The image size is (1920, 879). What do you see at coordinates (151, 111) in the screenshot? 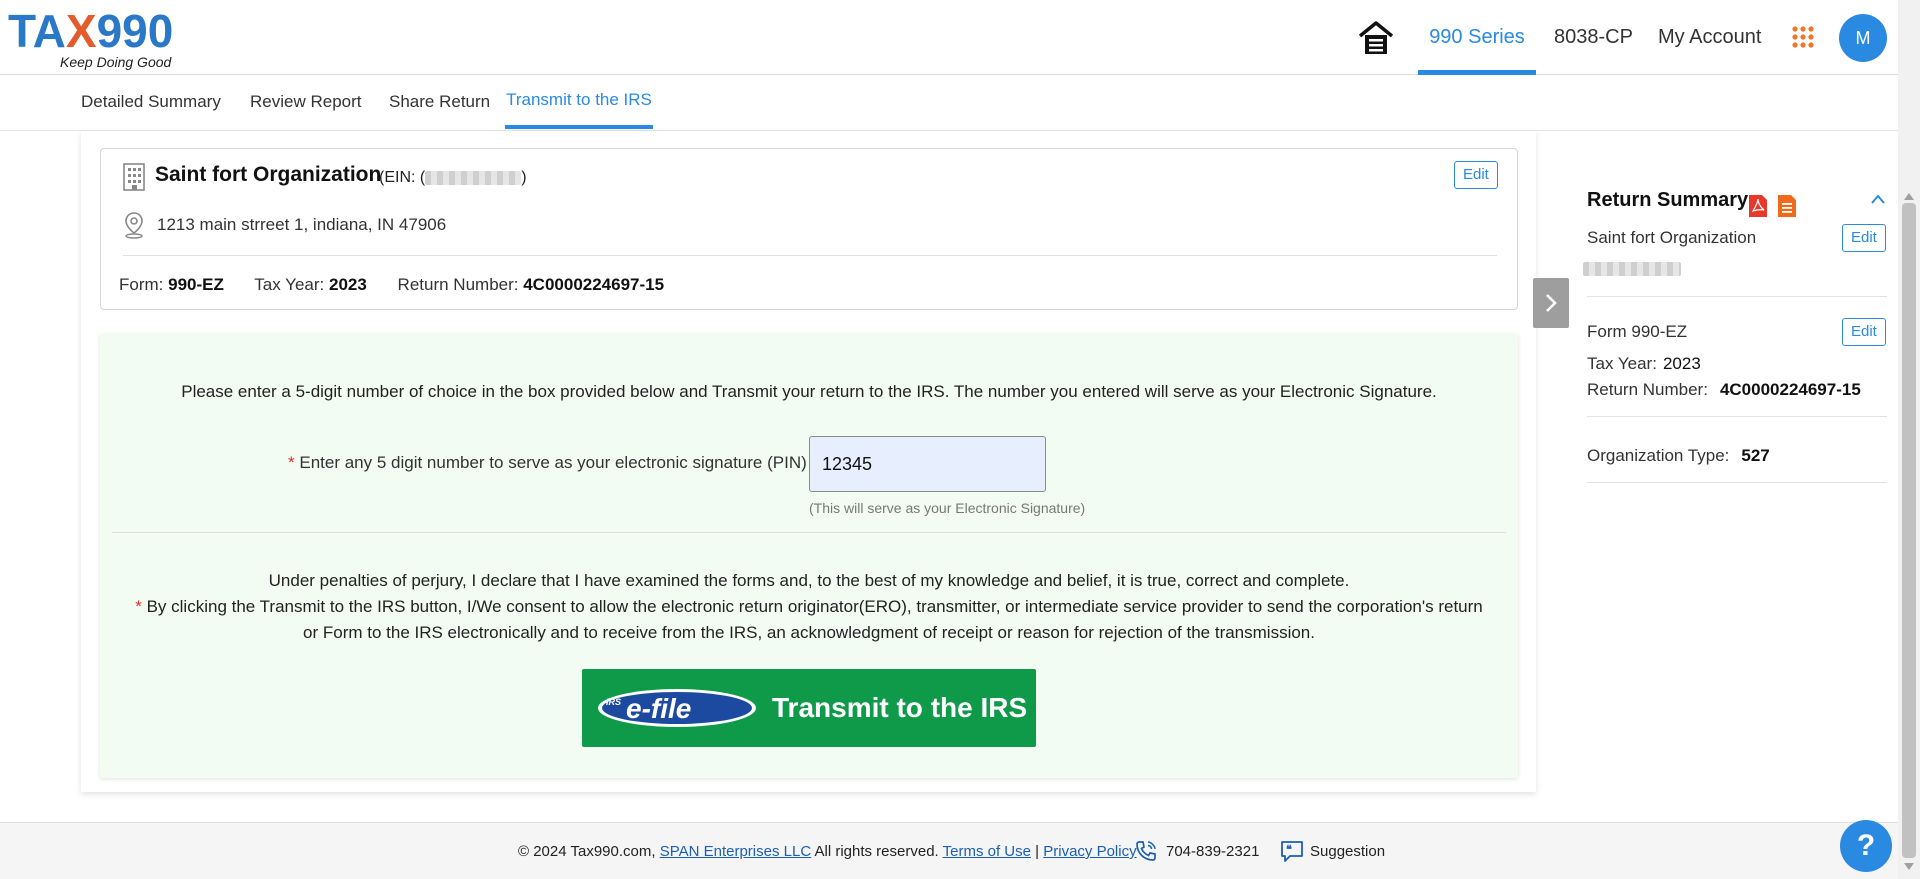
I see `tab-detailed-summary: Detailed Summary` at bounding box center [151, 111].